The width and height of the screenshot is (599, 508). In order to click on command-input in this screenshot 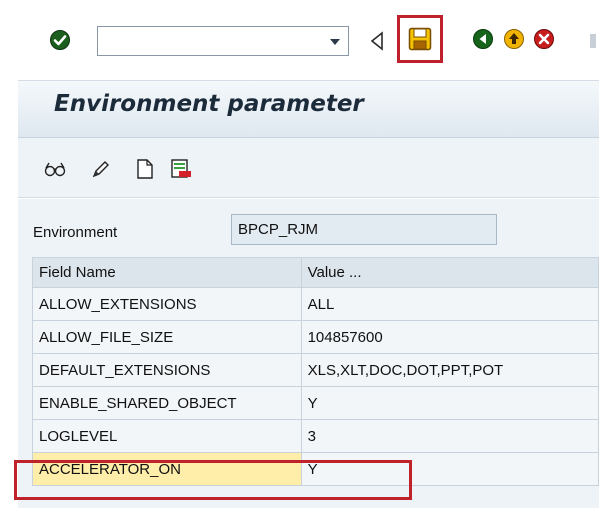, I will do `click(208, 41)`.